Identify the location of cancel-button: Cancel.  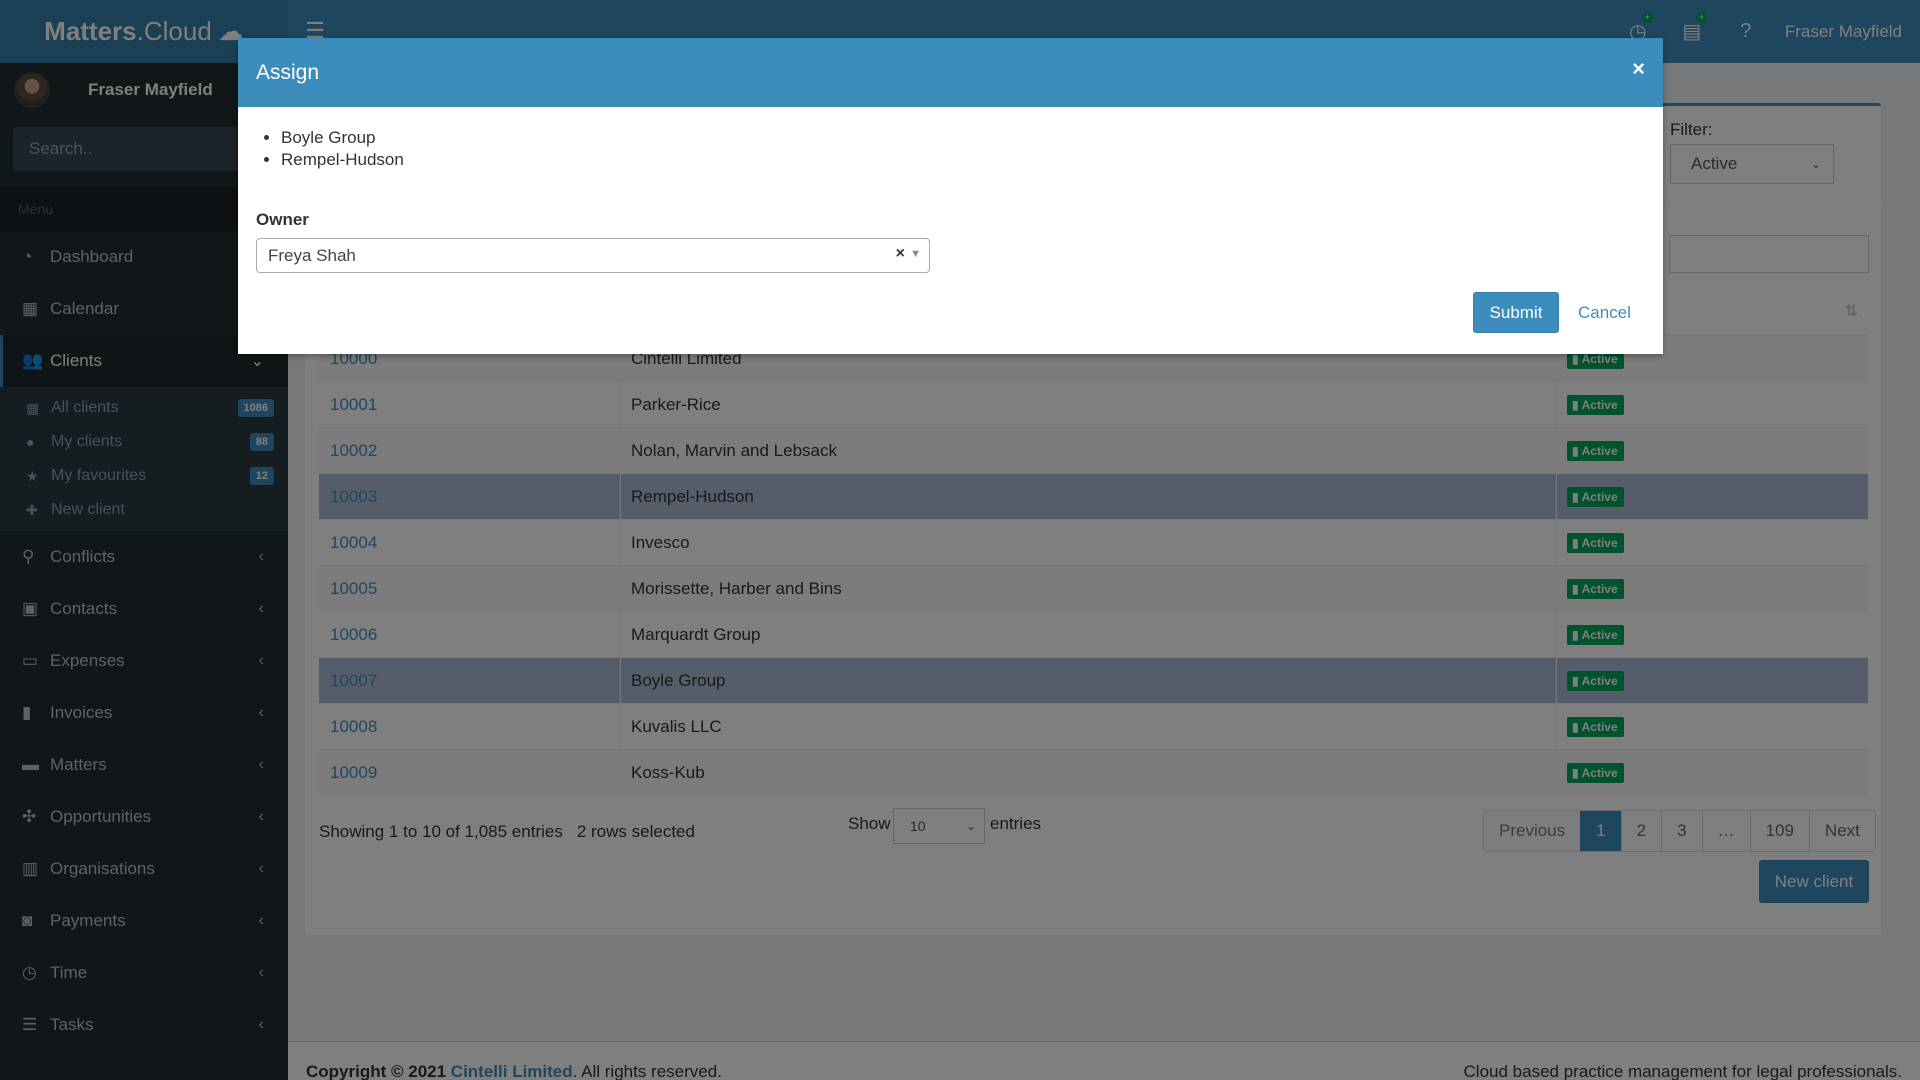
(1604, 312).